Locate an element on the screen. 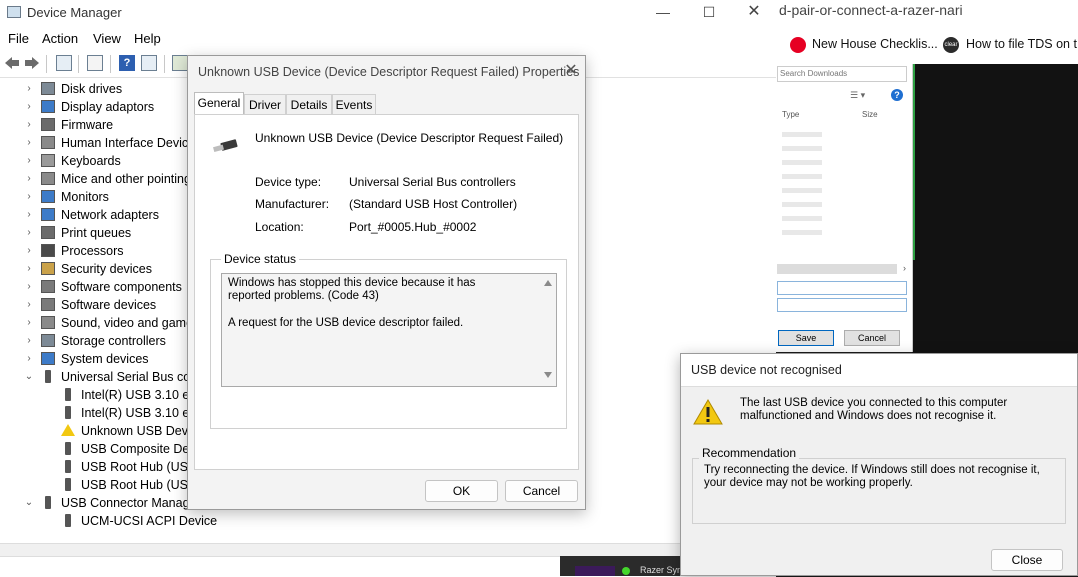 The width and height of the screenshot is (1078, 577). search-downloads-input: Search Downloads is located at coordinates (842, 74).